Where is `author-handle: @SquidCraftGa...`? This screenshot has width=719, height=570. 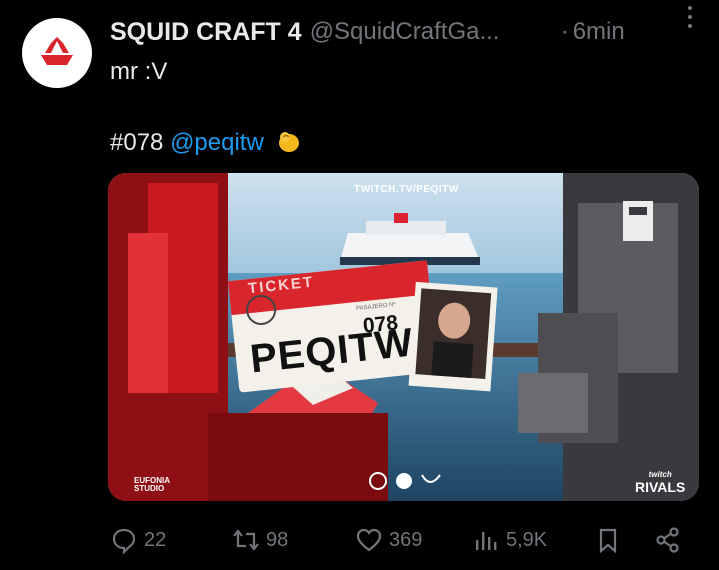 author-handle: @SquidCraftGa... is located at coordinates (422, 32).